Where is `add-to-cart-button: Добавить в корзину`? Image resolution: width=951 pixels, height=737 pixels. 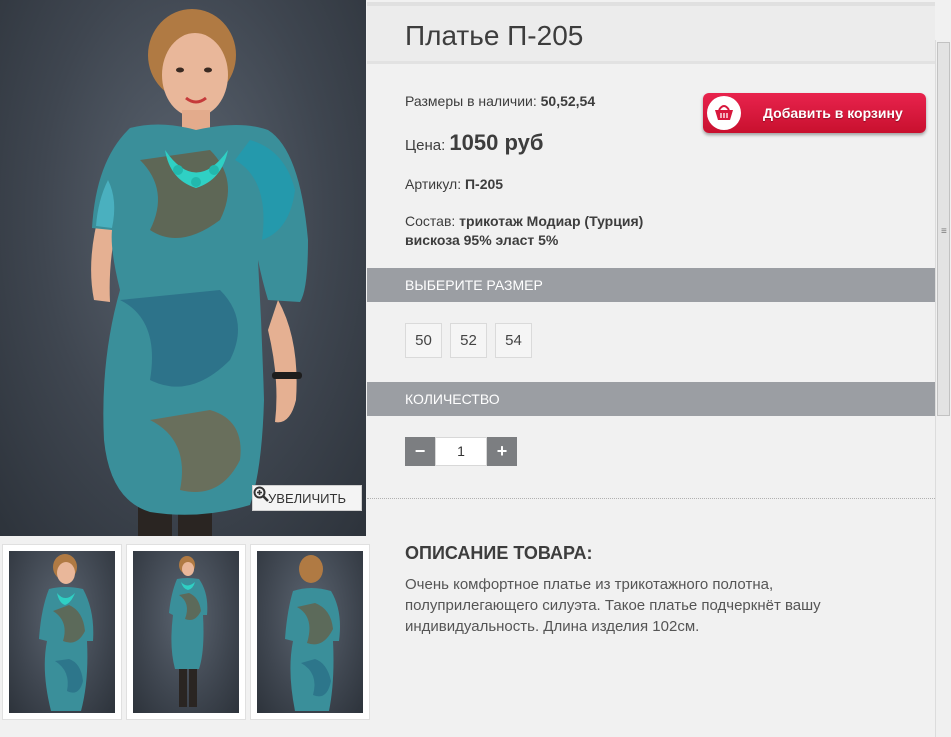
add-to-cart-button: Добавить в корзину is located at coordinates (814, 113).